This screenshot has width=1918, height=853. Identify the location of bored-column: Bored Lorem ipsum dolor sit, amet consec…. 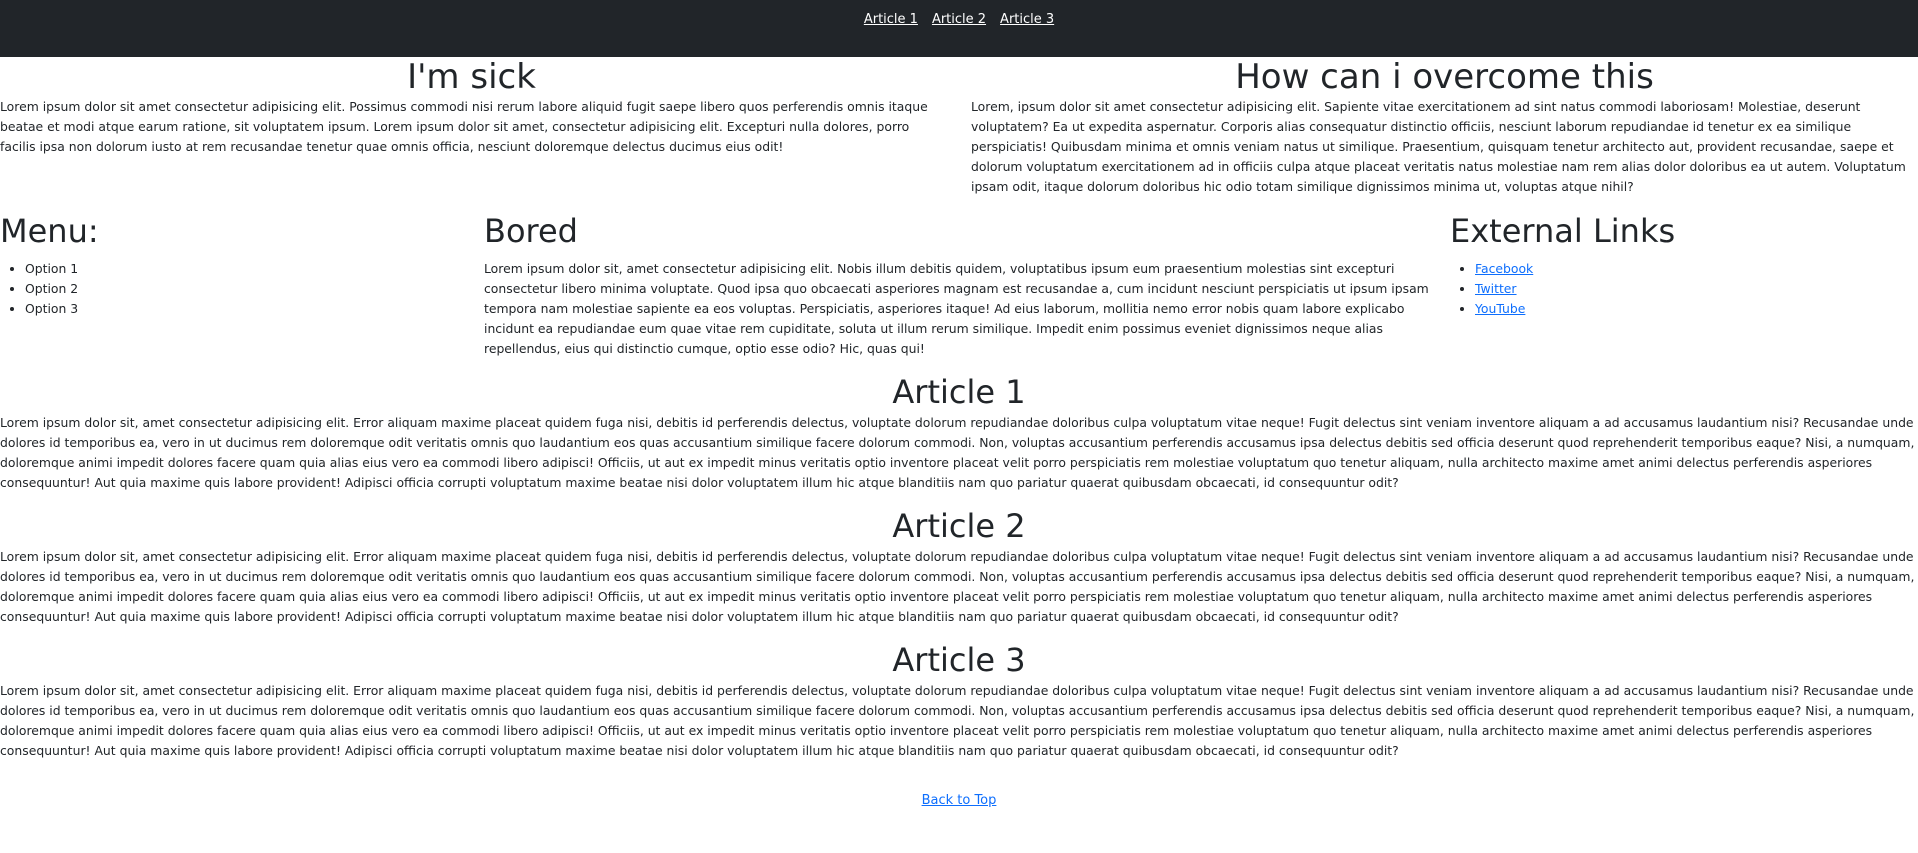
(967, 285).